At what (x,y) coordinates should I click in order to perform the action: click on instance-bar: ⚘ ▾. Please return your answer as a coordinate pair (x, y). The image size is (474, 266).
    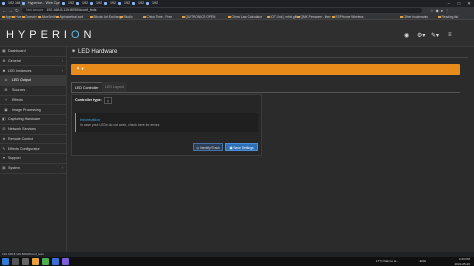
    Looking at the image, I should click on (265, 69).